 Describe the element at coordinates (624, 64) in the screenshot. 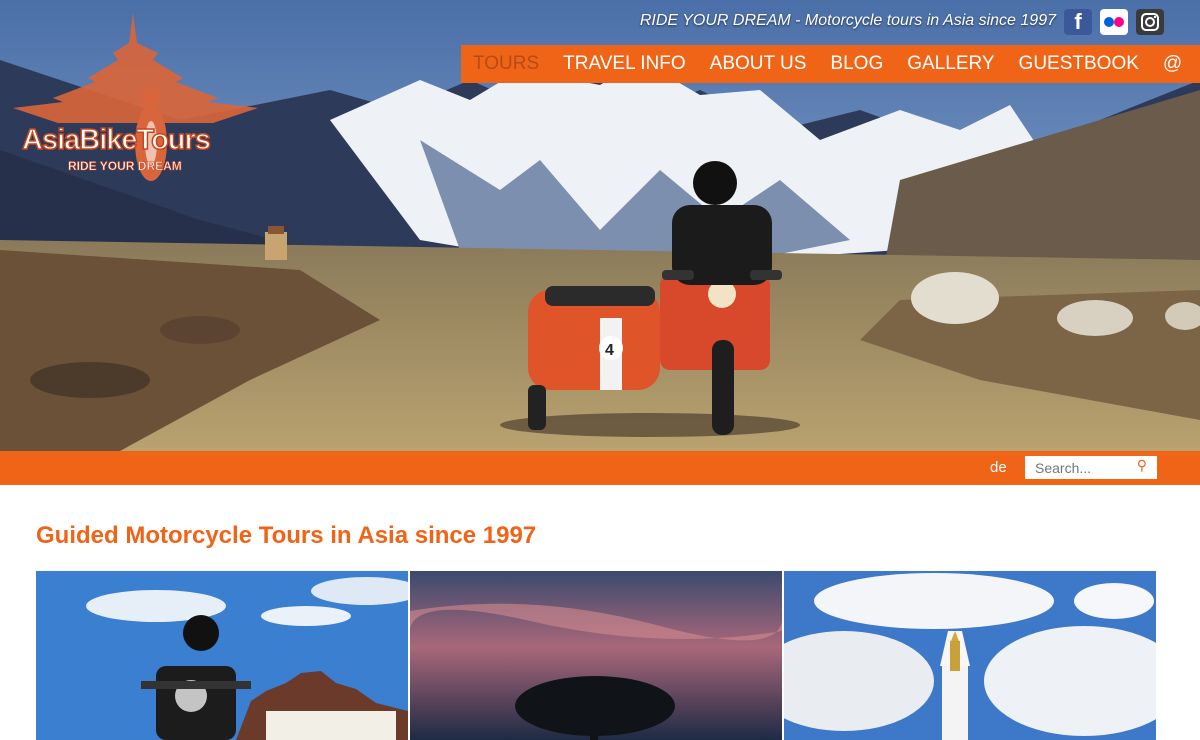

I see `nav-travel-info: TRAVEL INFO` at that location.